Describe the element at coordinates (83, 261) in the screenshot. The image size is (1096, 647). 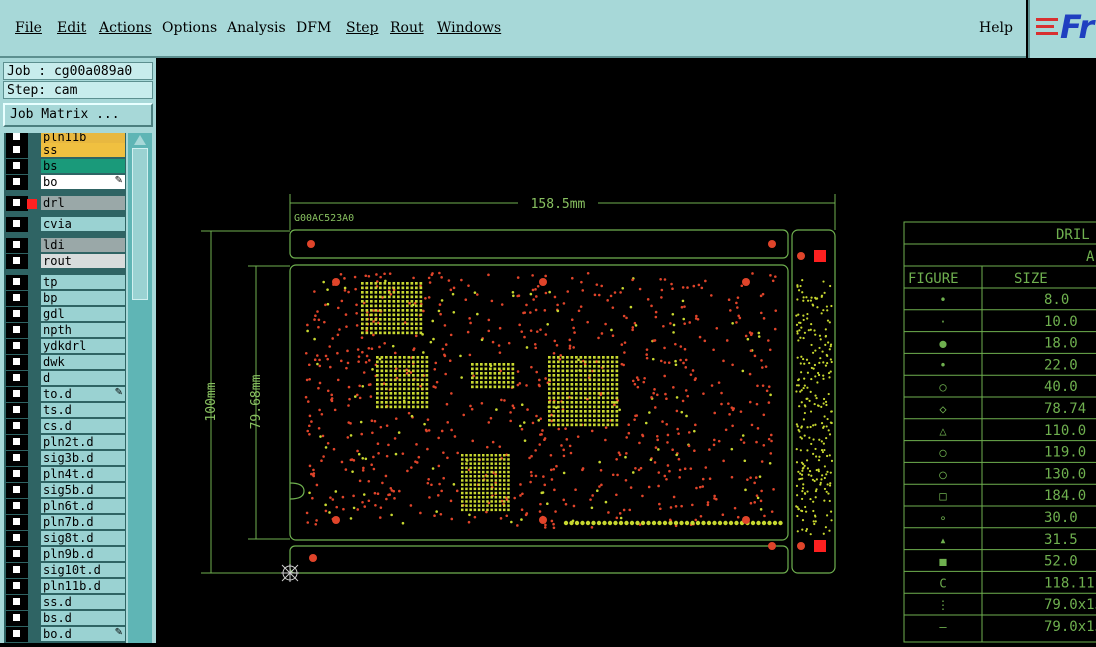
I see `layer-name: rout` at that location.